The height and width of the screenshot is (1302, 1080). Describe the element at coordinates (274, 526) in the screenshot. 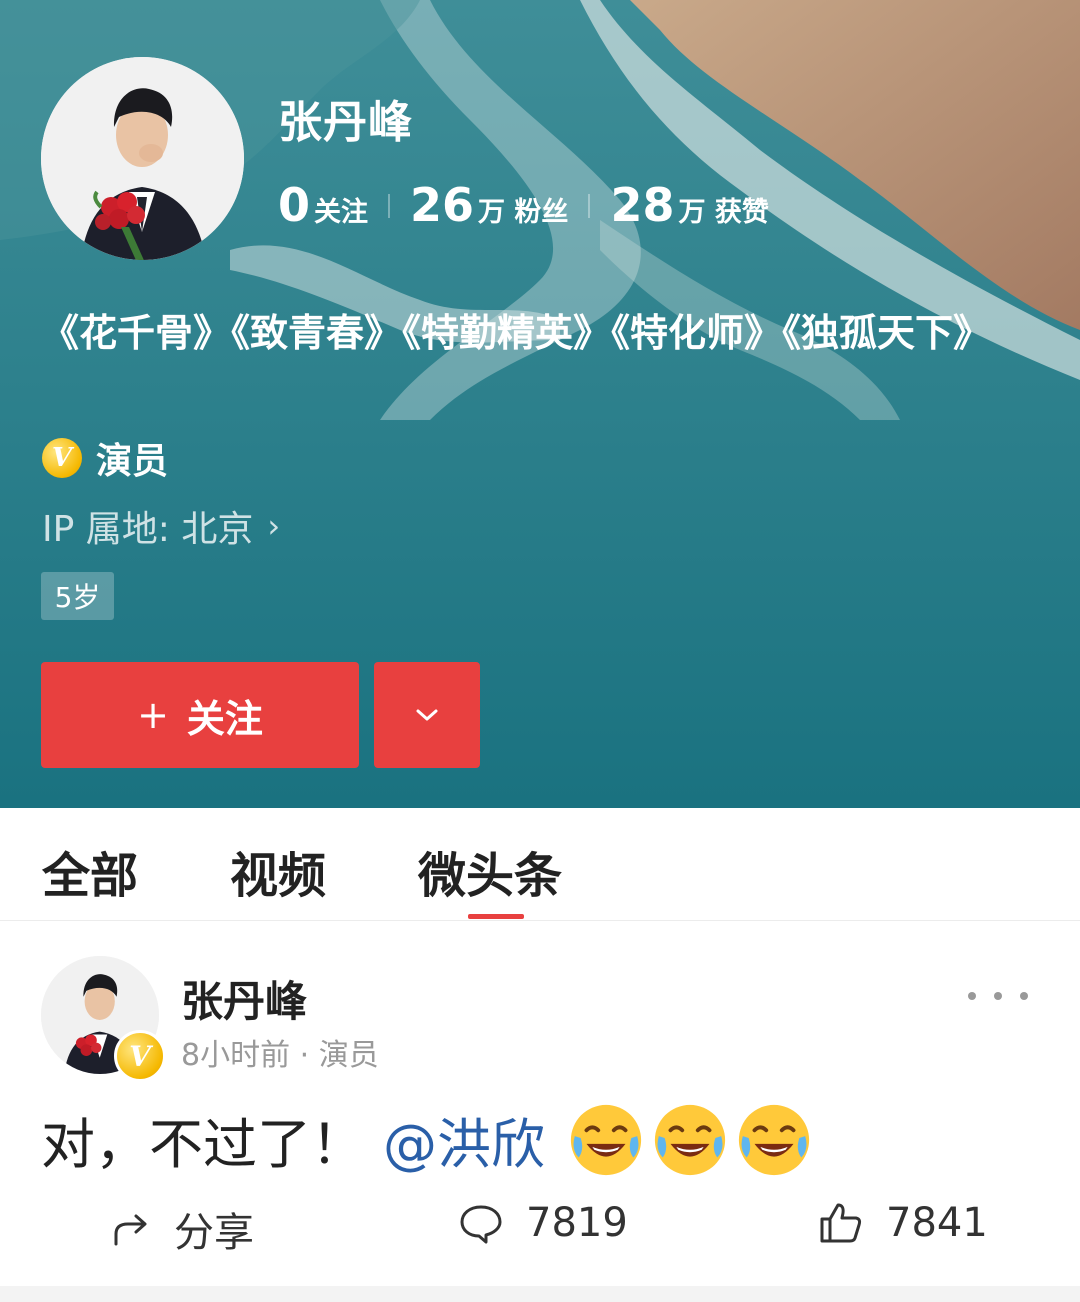

I see `chevron-right-icon: ›` at that location.